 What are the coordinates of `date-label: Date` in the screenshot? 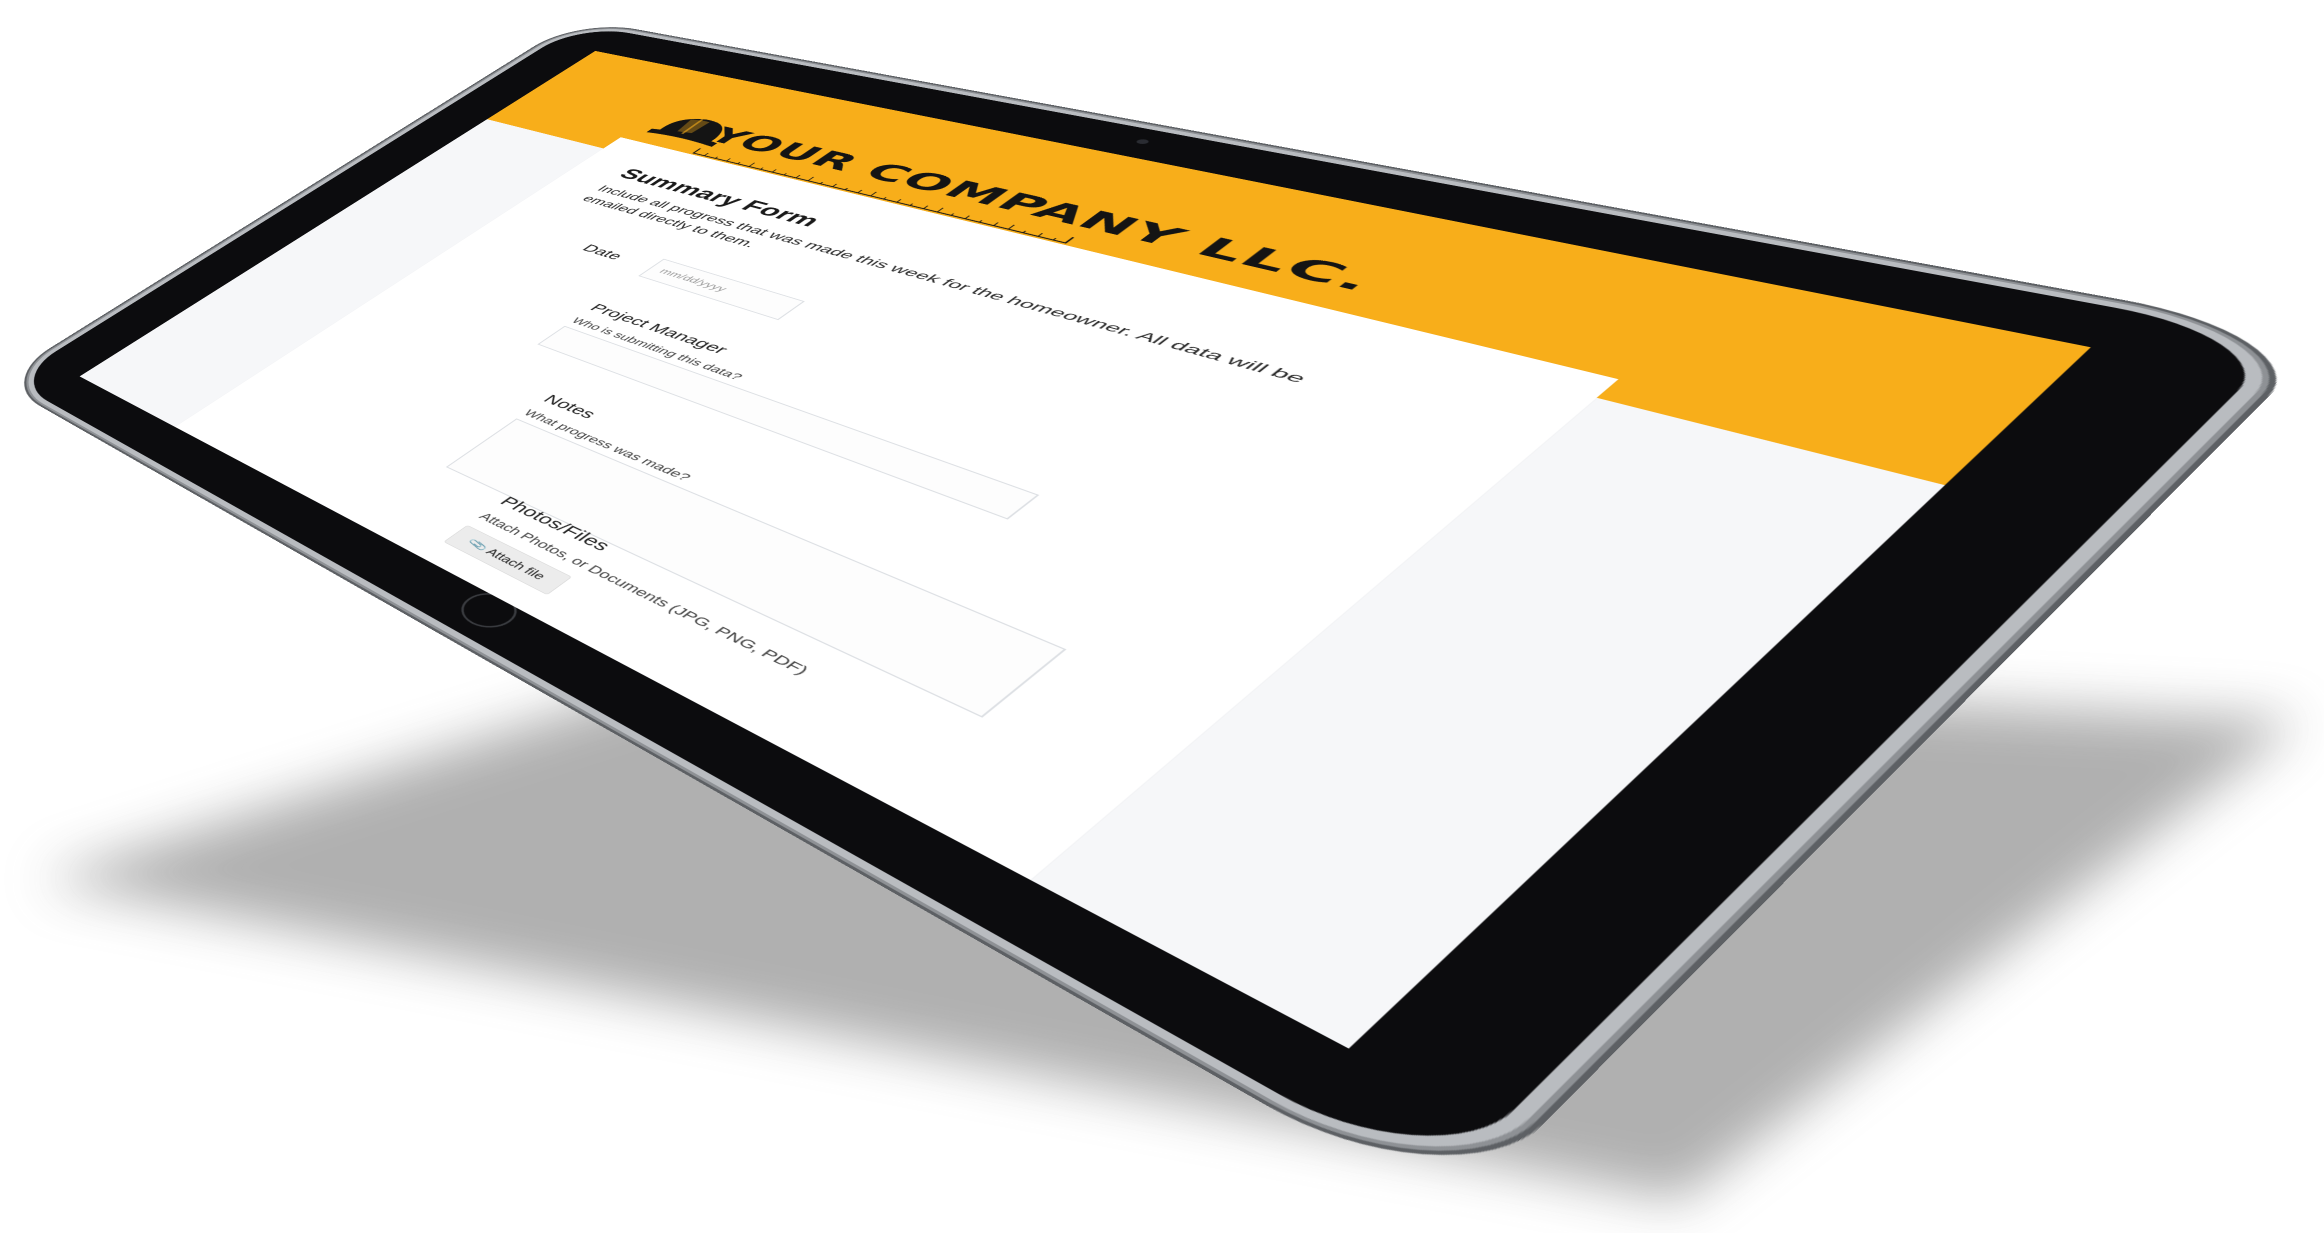 It's located at (602, 252).